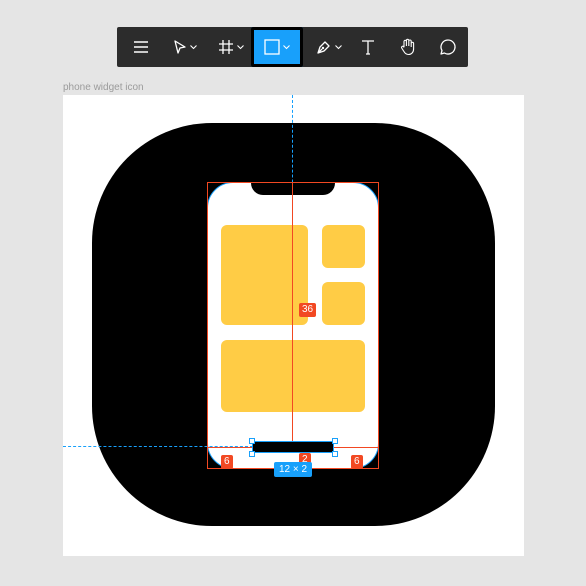 The width and height of the screenshot is (586, 586). I want to click on right-gap-badge: 6, so click(357, 462).